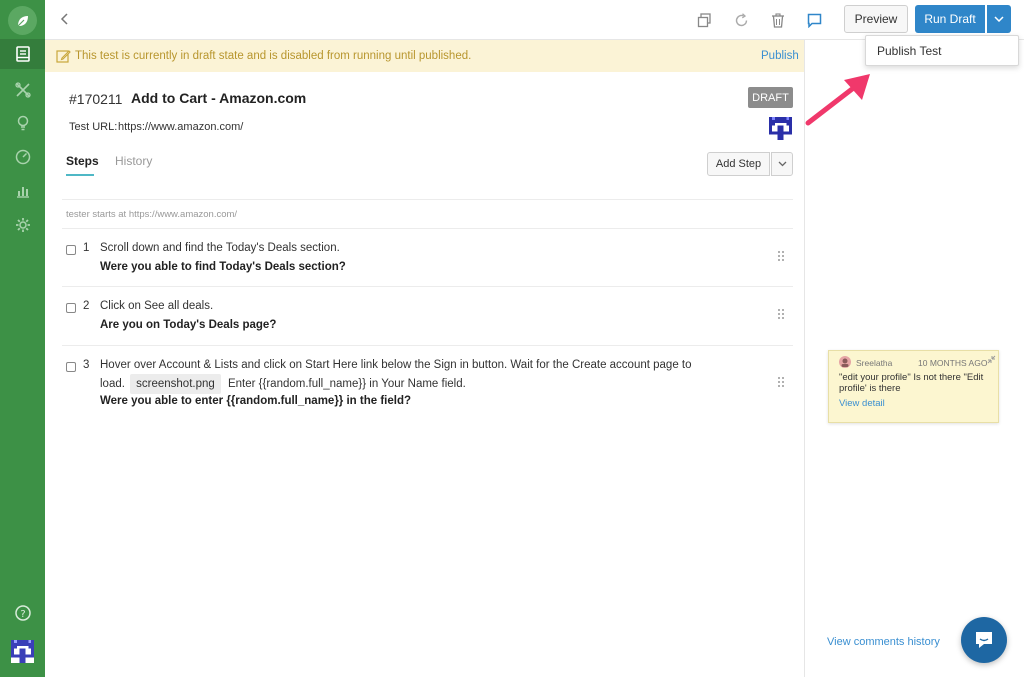 This screenshot has height=677, width=1024. I want to click on refresh-icon, so click(741, 20).